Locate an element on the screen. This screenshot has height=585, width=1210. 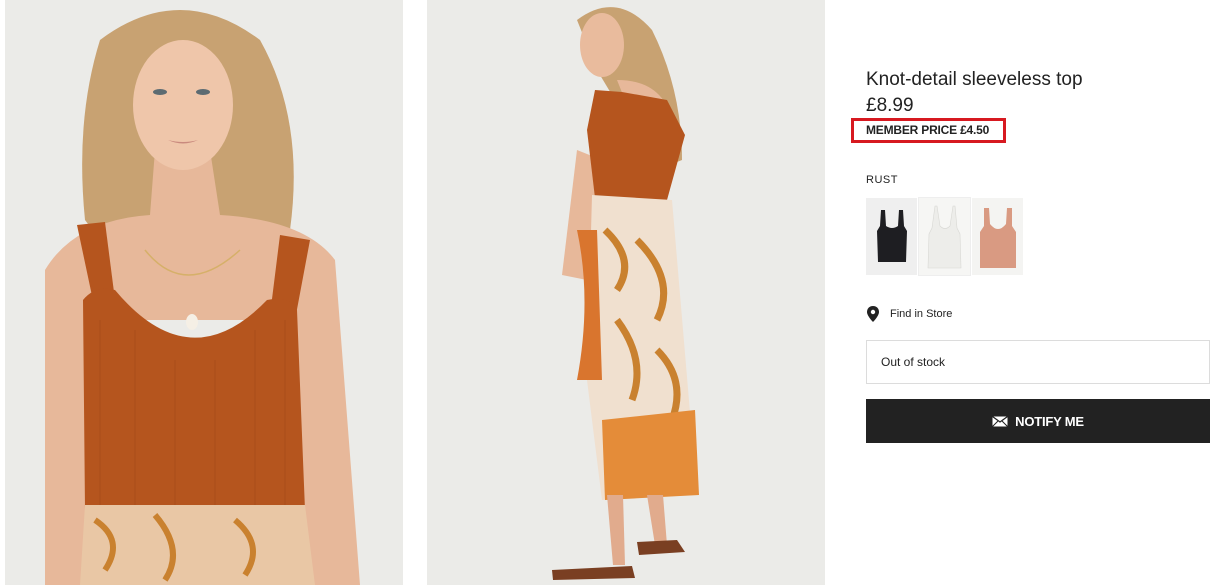
product-title: Knot-detail sleeveless top is located at coordinates (974, 79).